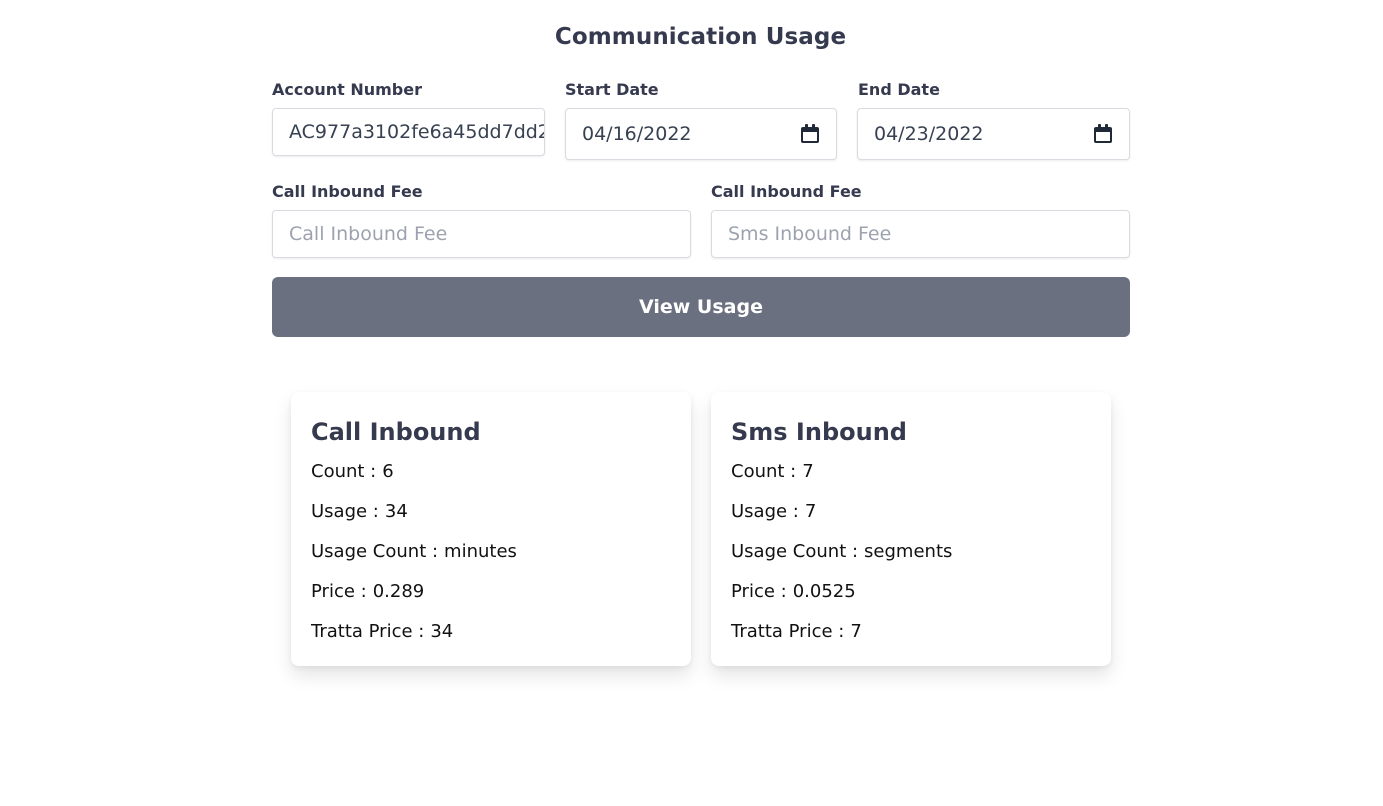 Image resolution: width=1383 pixels, height=806 pixels. I want to click on row-value: segments, so click(908, 551).